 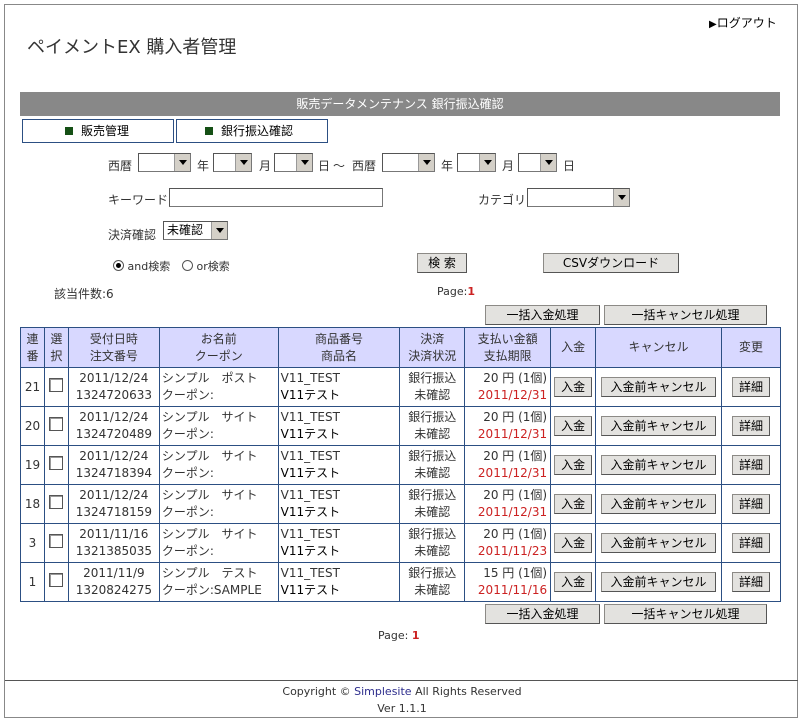 What do you see at coordinates (293, 162) in the screenshot?
I see `from-day-select` at bounding box center [293, 162].